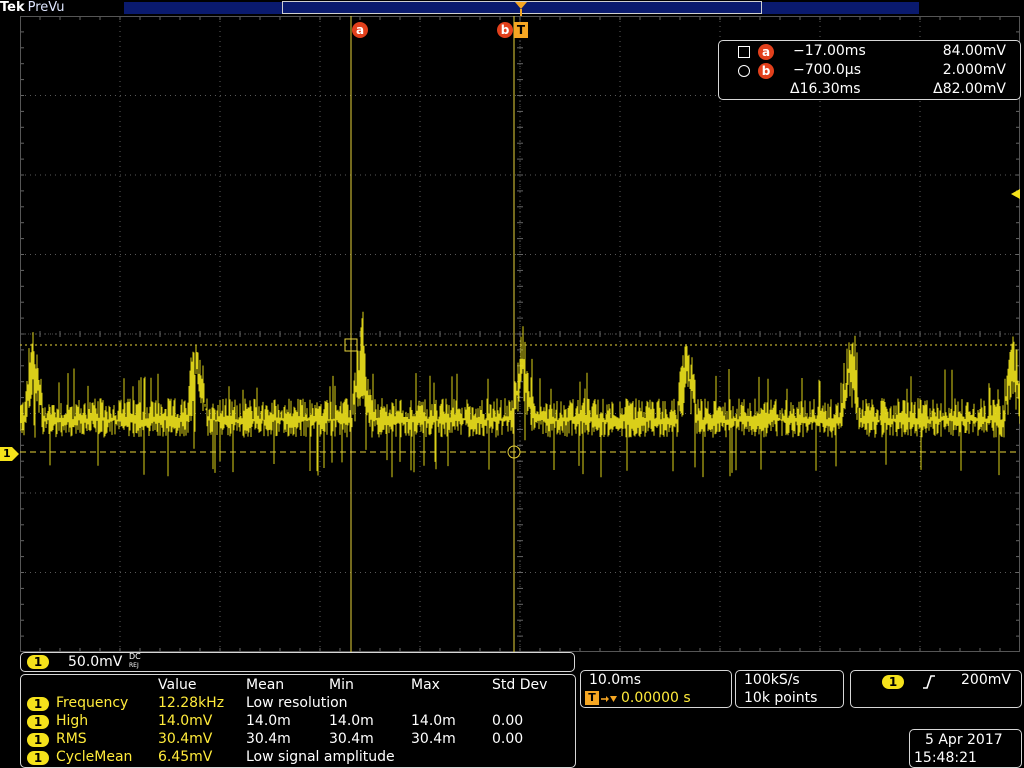 Image resolution: width=1024 pixels, height=768 pixels. I want to click on acquisition-panel: 100kS/s 10k points, so click(789, 689).